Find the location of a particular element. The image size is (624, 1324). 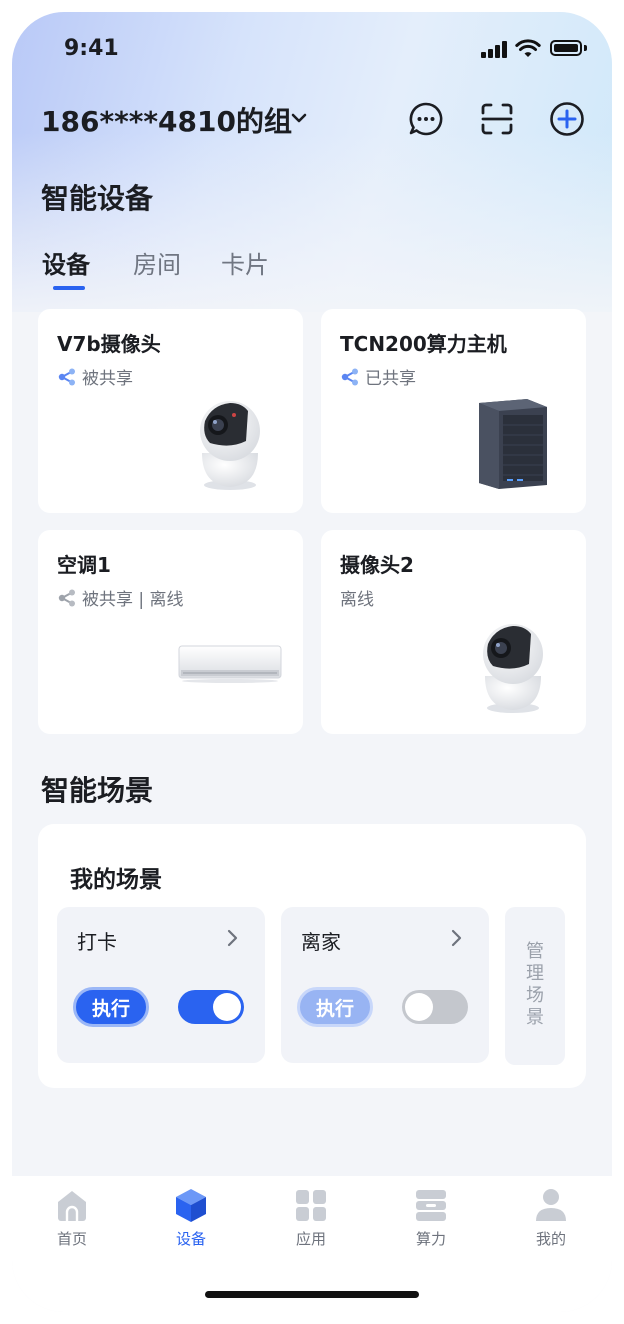

device-status: 被共享 | 离线 is located at coordinates (120, 597).